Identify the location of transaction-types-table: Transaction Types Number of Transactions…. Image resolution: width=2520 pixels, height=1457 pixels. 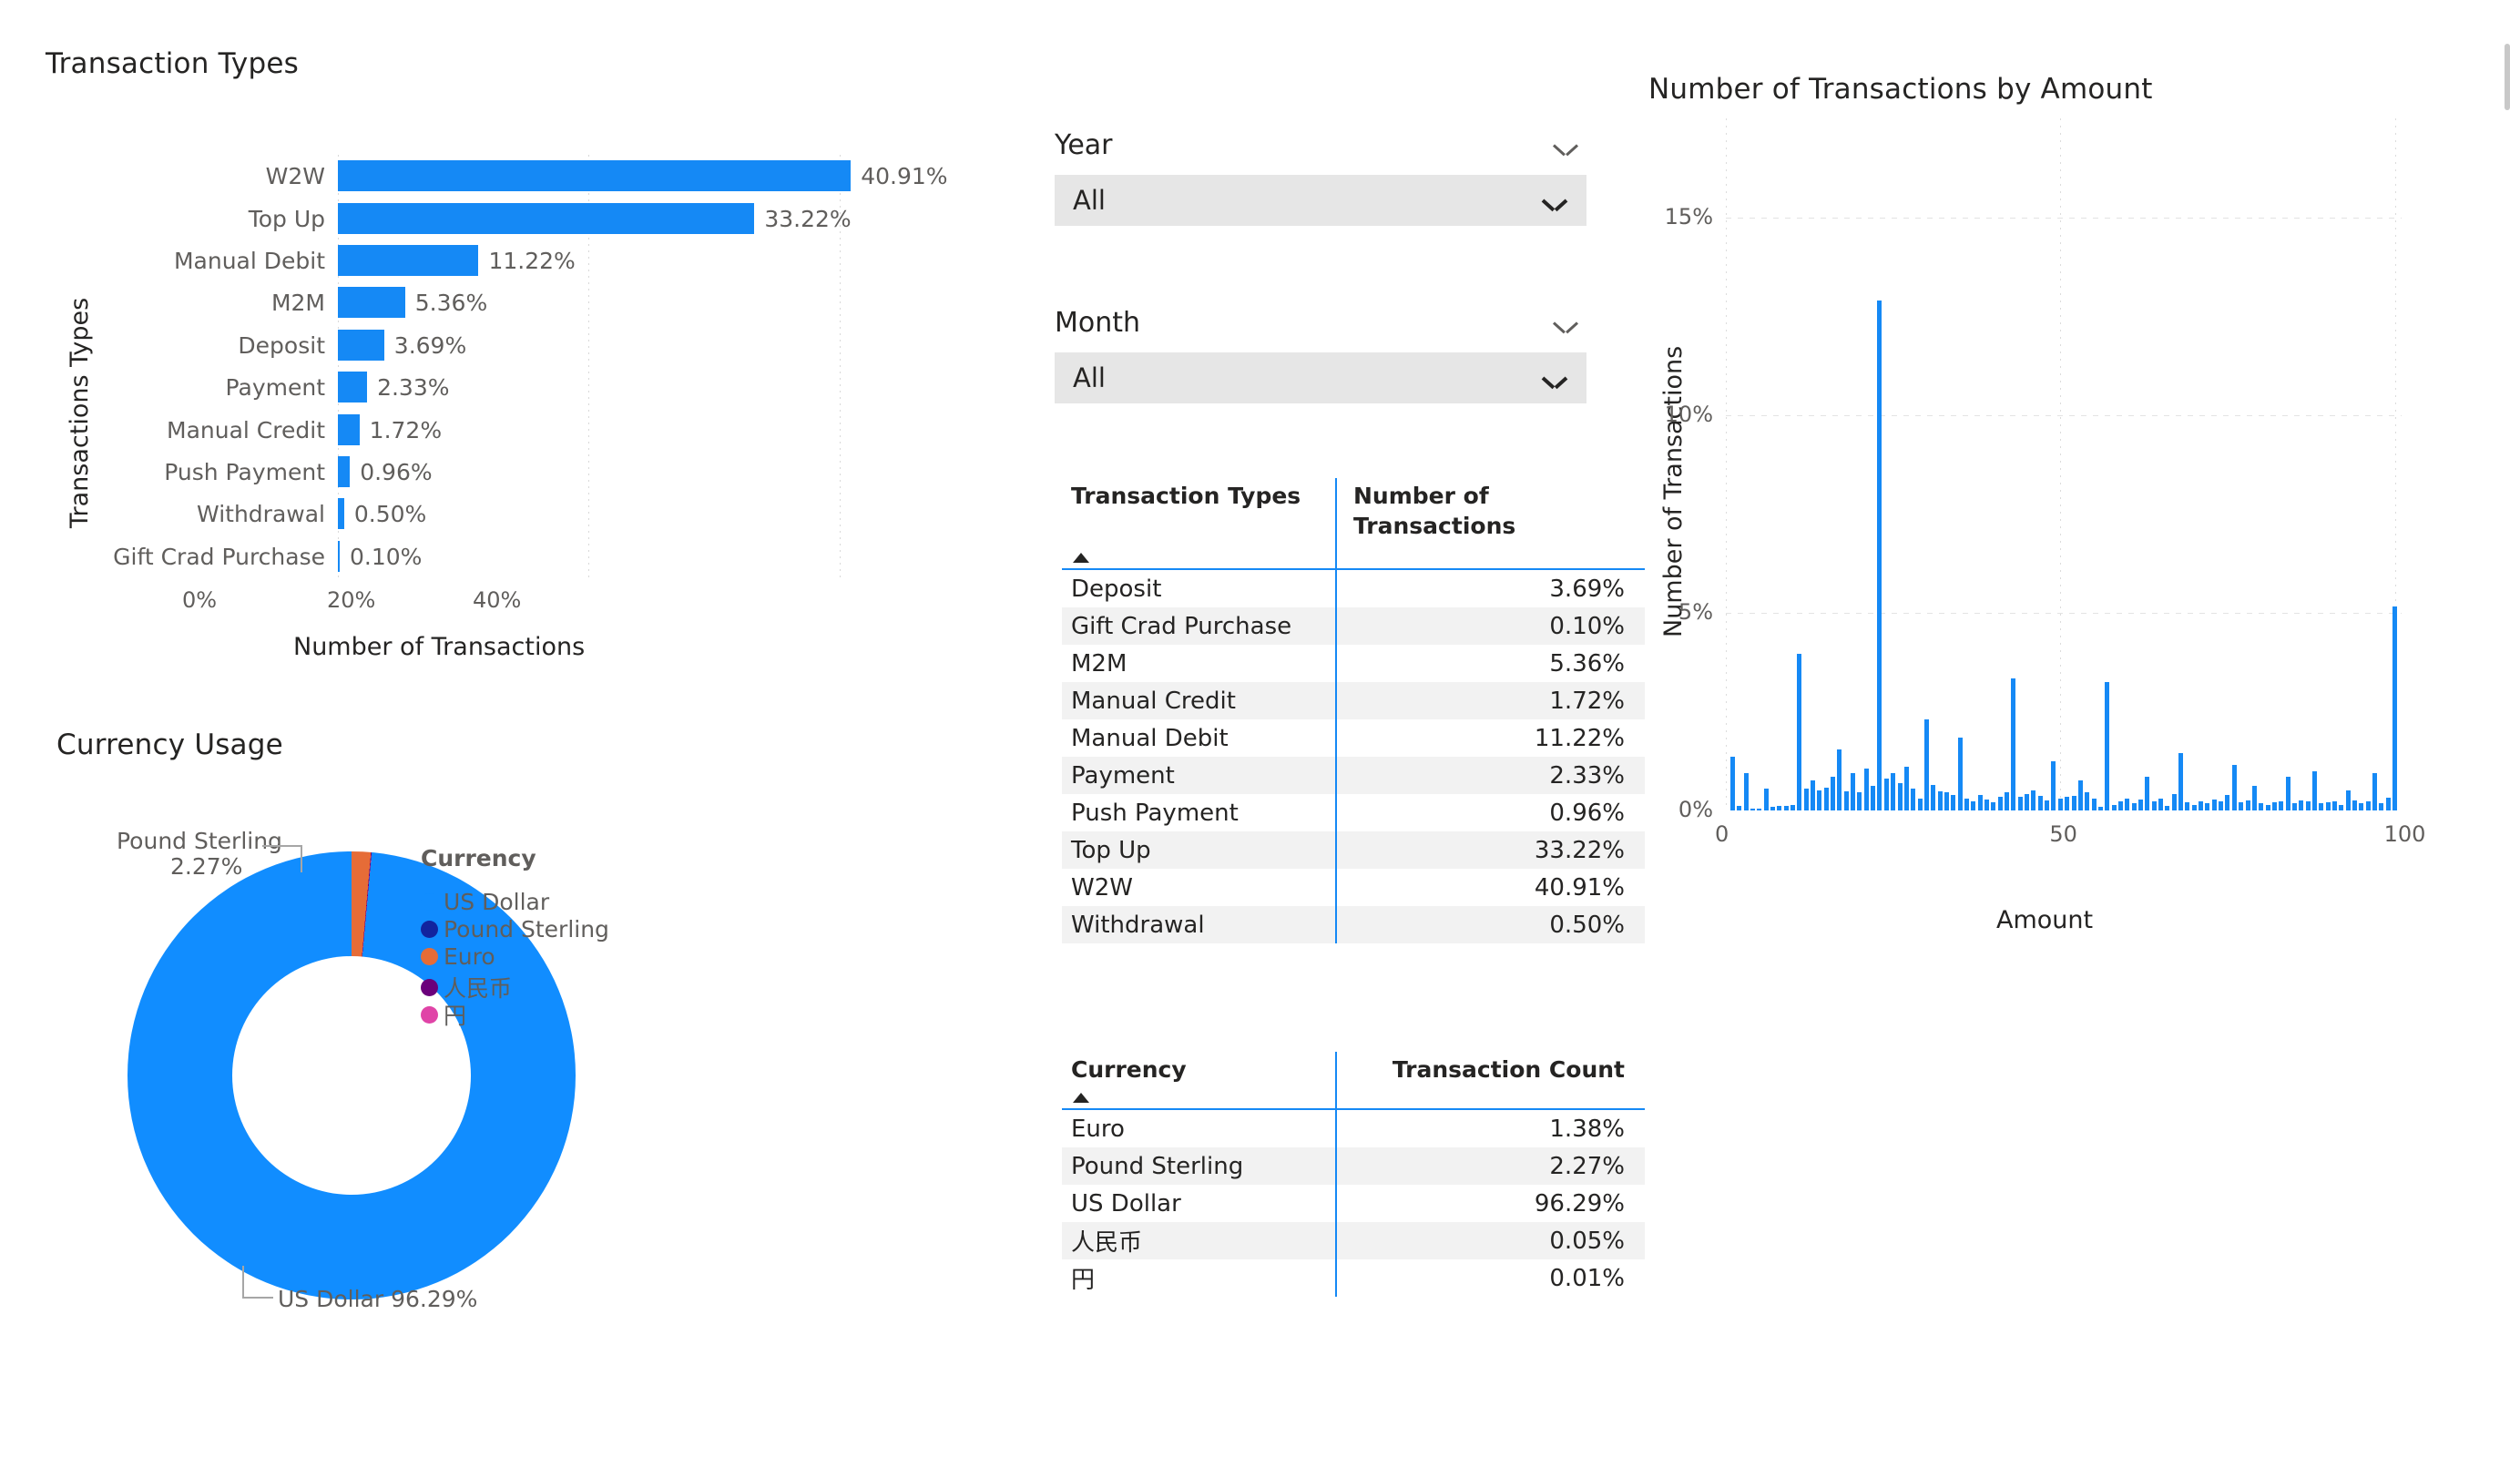
(1353, 711).